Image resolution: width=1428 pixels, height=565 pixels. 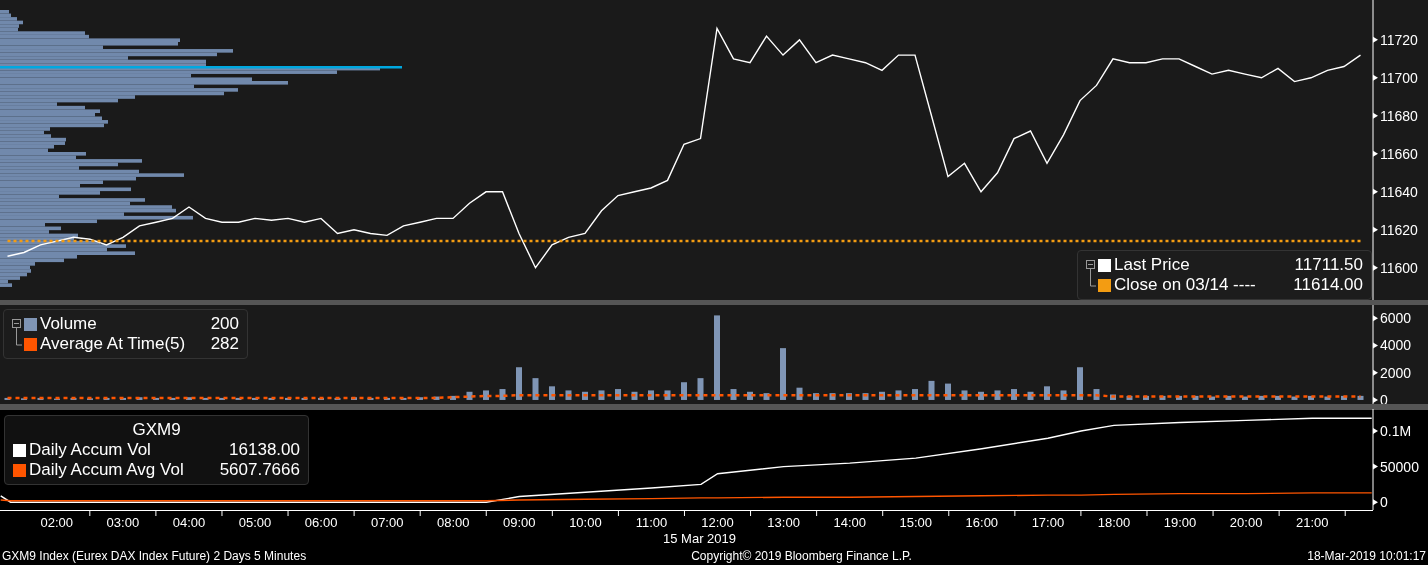 I want to click on time-tick-label: 09:00, so click(x=519, y=522).